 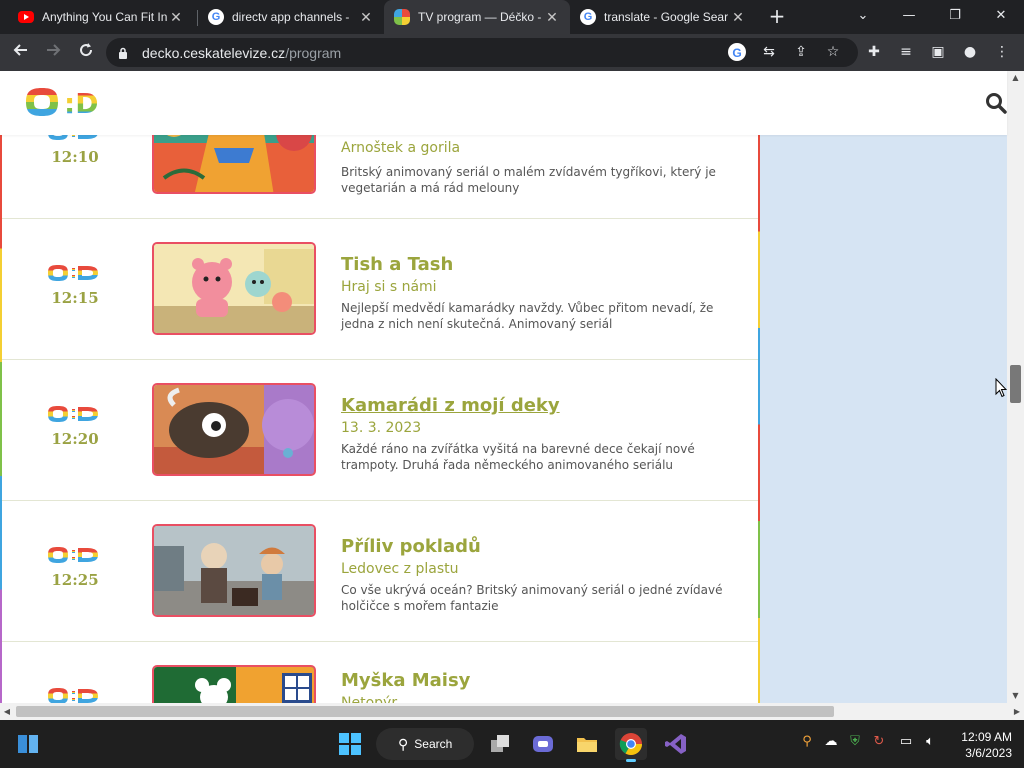 I want to click on reload-icon, so click(x=86, y=50).